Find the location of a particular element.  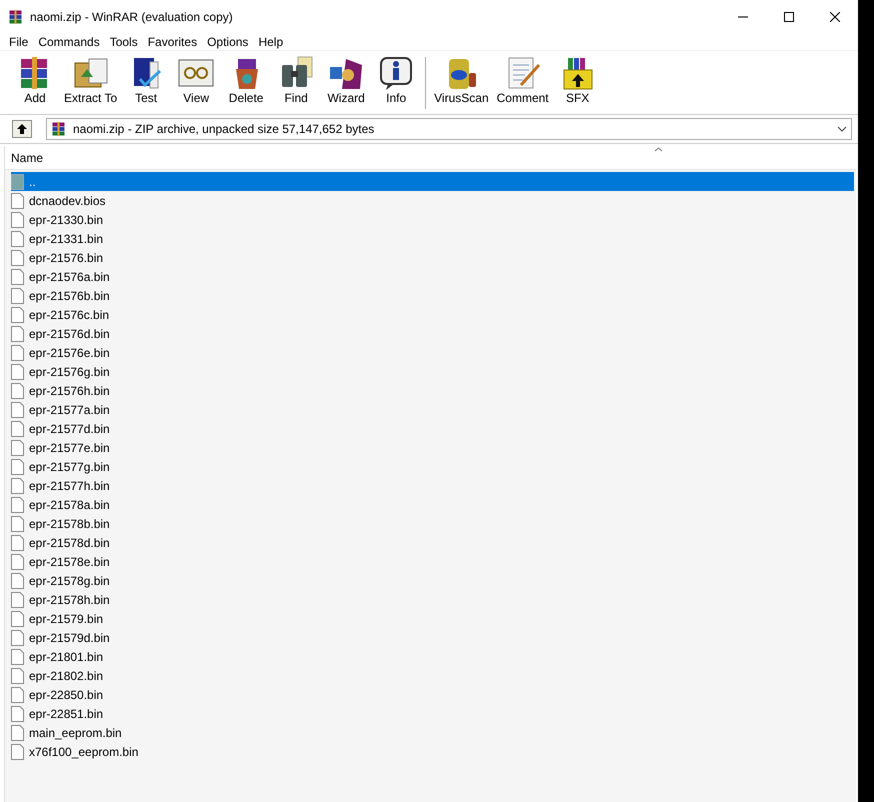

toolbar-button: SFX is located at coordinates (577, 80).